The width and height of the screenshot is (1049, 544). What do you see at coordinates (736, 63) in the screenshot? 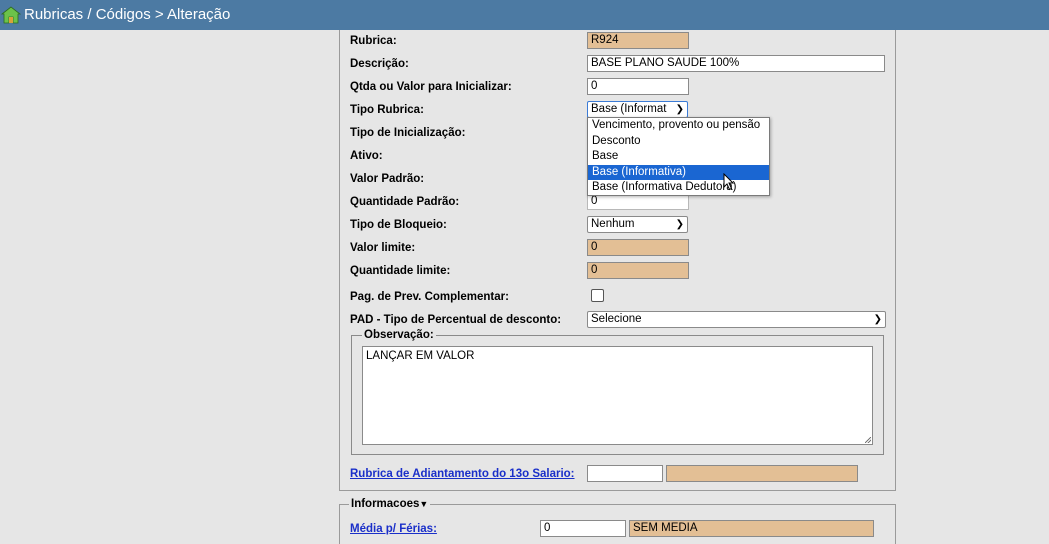
I see `descricao-input: BASE PLANO SAUDE 100%` at bounding box center [736, 63].